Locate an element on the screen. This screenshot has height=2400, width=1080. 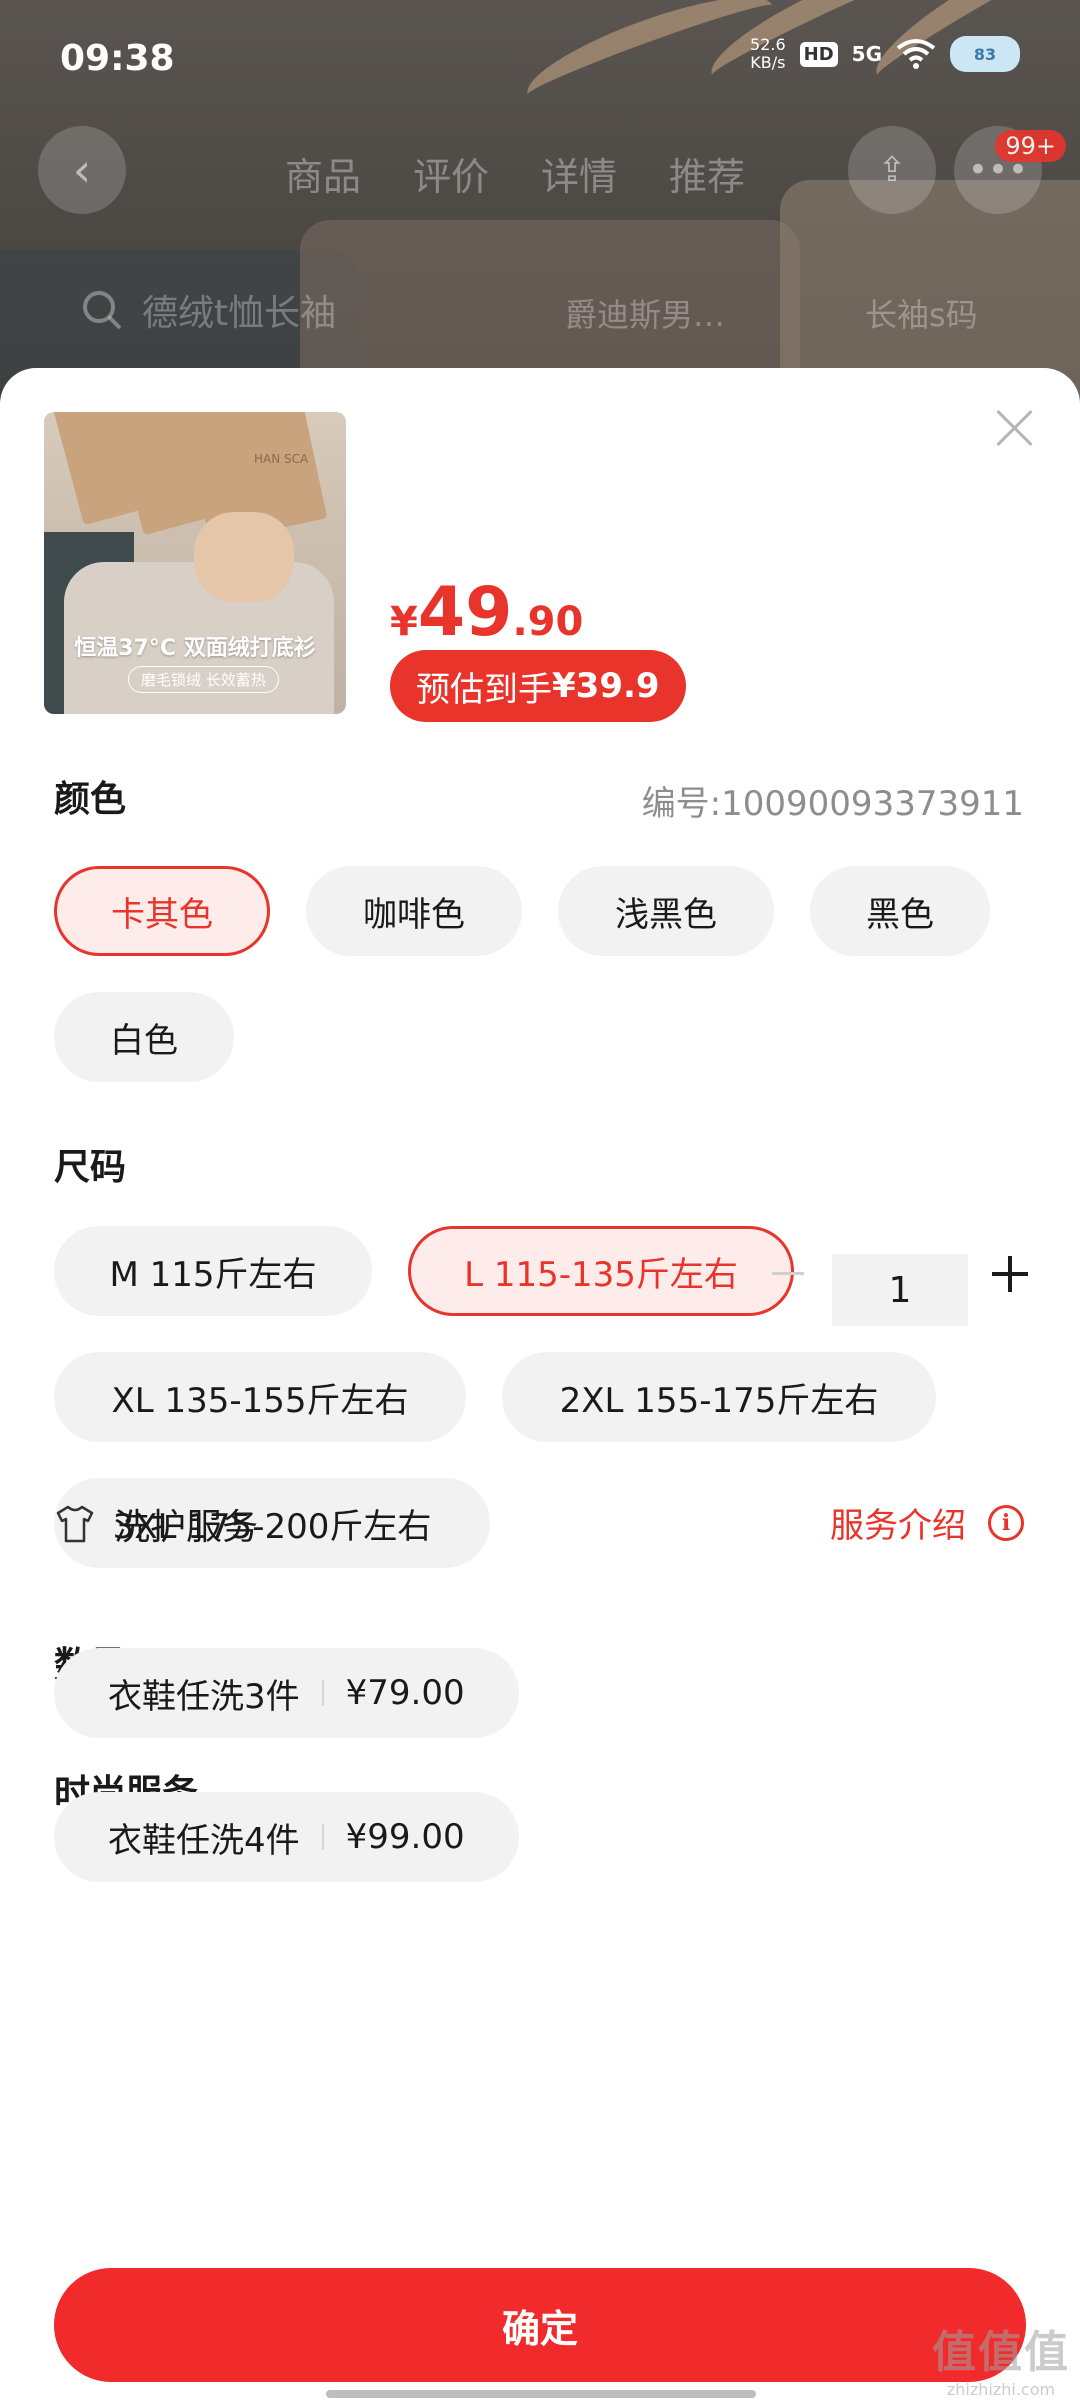
service-option: 衣鞋任洗3件 ¥79.00 is located at coordinates (286, 1693).